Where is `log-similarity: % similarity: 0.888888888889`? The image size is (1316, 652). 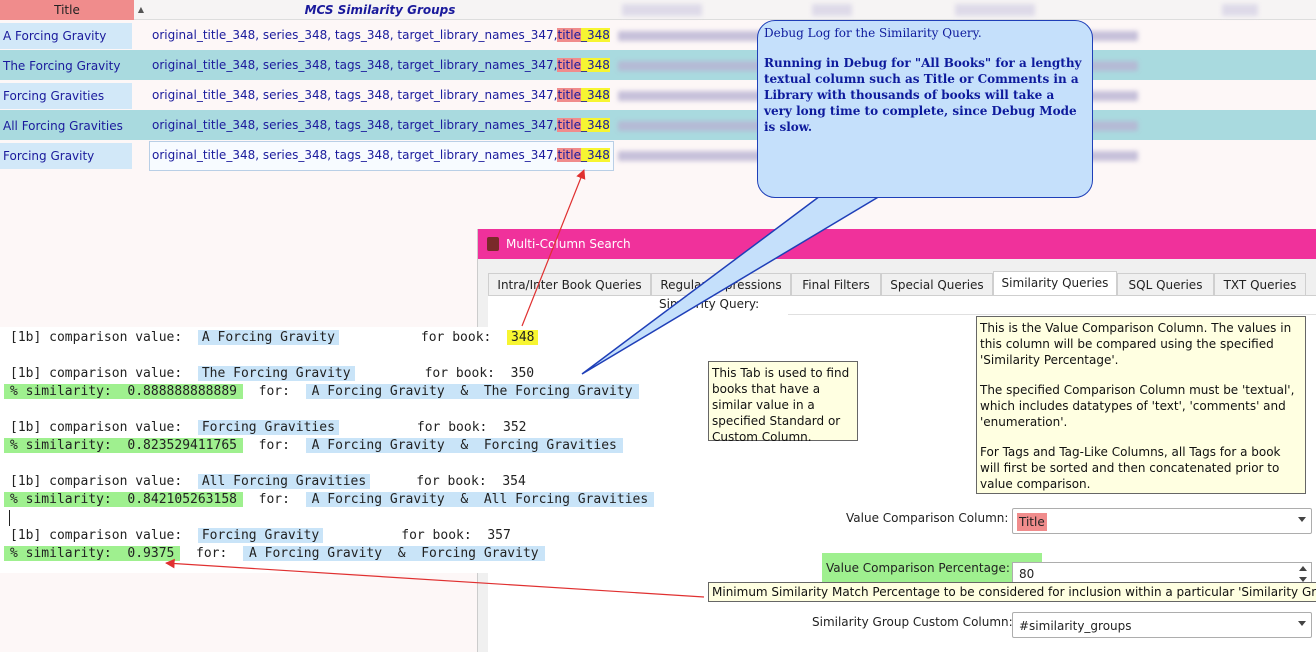 log-similarity: % similarity: 0.888888888889 is located at coordinates (123, 391).